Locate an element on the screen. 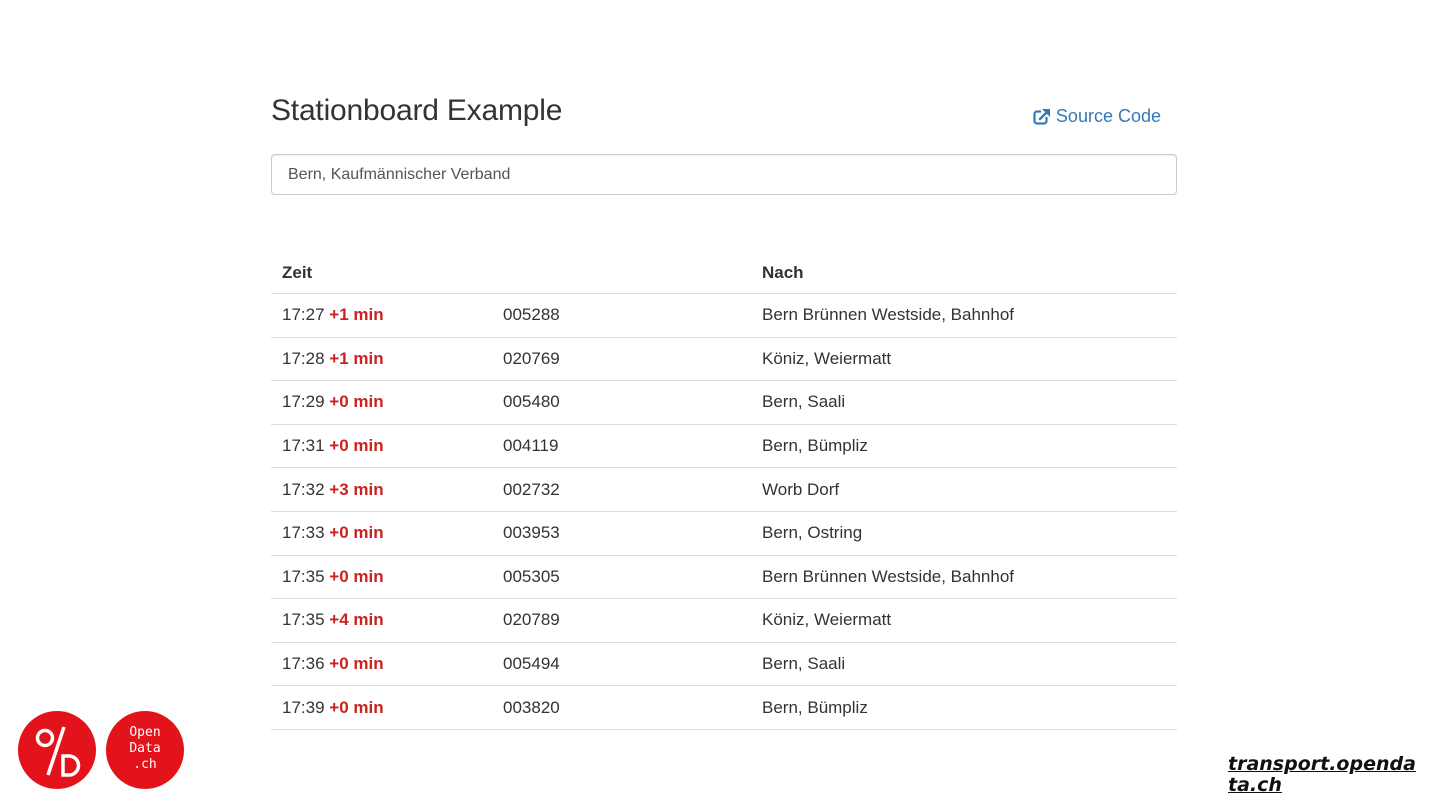 This screenshot has height=810, width=1440. departure-time-cell: 17:36 +0 min is located at coordinates (381, 664).